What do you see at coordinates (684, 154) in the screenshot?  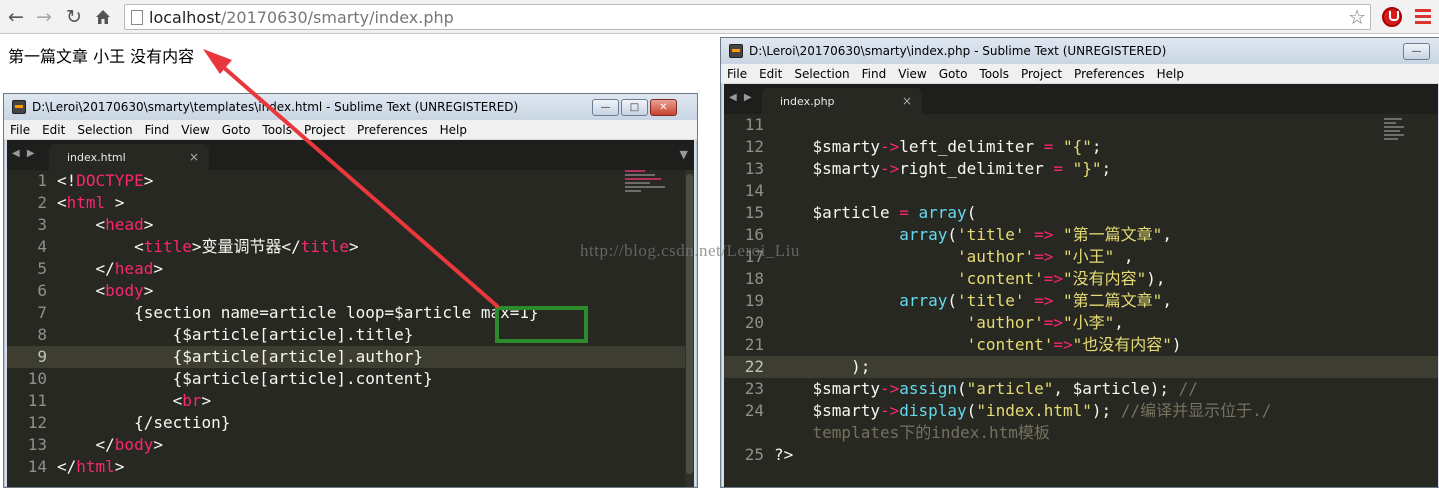 I see `tab-dropdown-icon: ▼` at bounding box center [684, 154].